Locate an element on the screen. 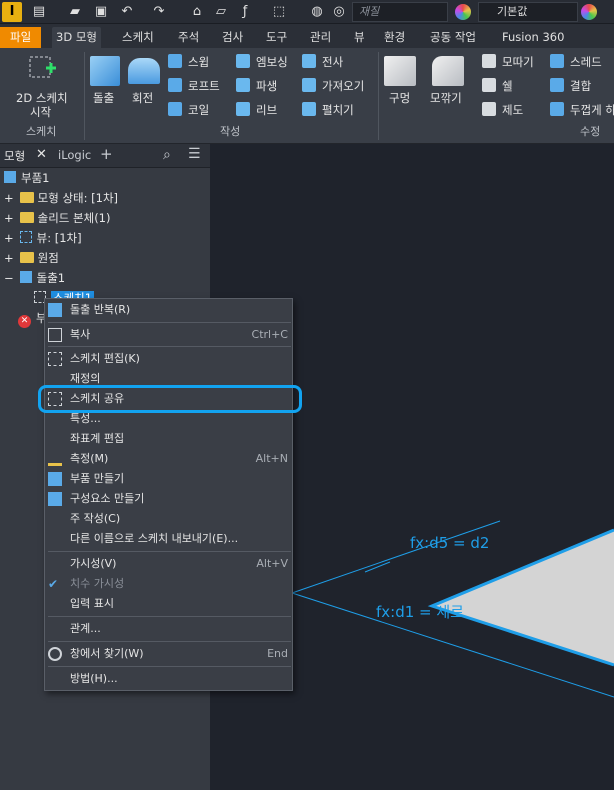  extrude-icon is located at coordinates (105, 71).